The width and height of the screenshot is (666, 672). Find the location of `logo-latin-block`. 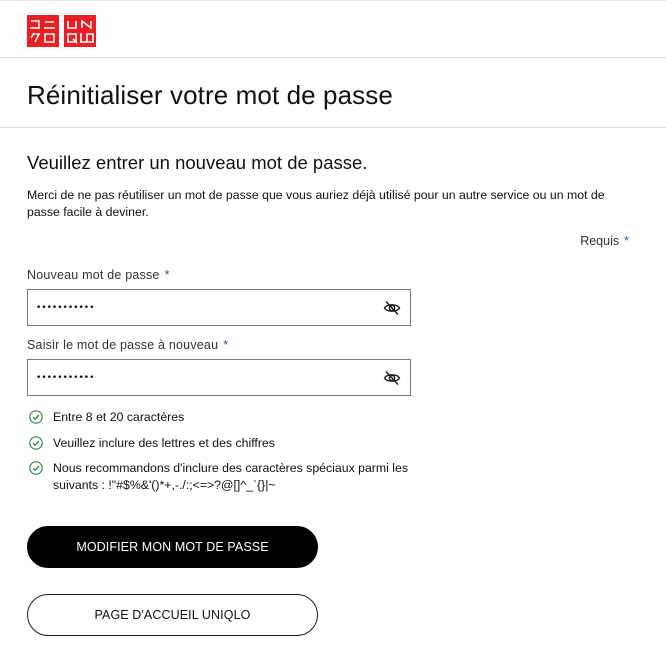

logo-latin-block is located at coordinates (80, 31).